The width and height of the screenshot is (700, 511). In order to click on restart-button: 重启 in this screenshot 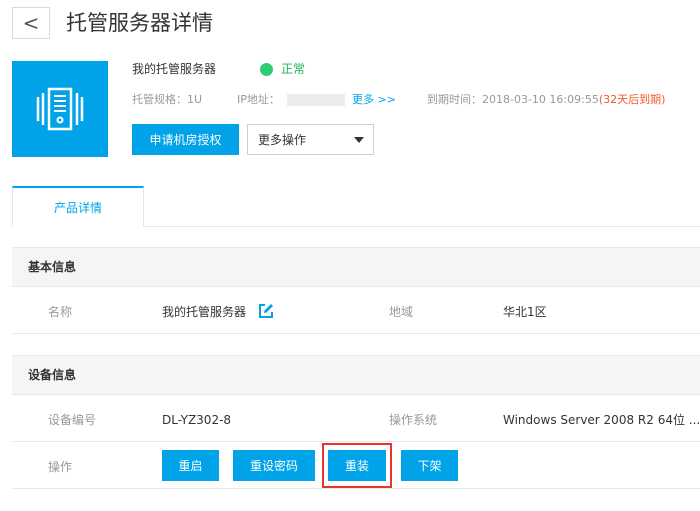, I will do `click(190, 465)`.